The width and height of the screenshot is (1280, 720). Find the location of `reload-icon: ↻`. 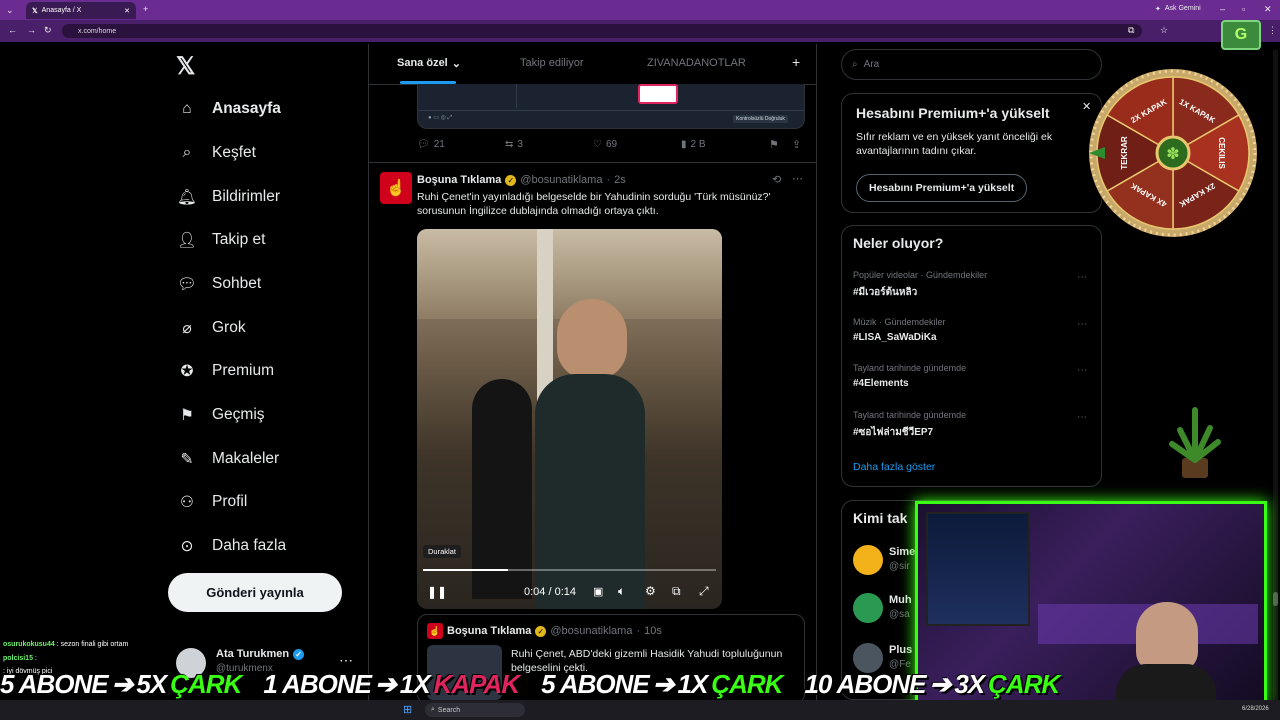

reload-icon: ↻ is located at coordinates (48, 30).